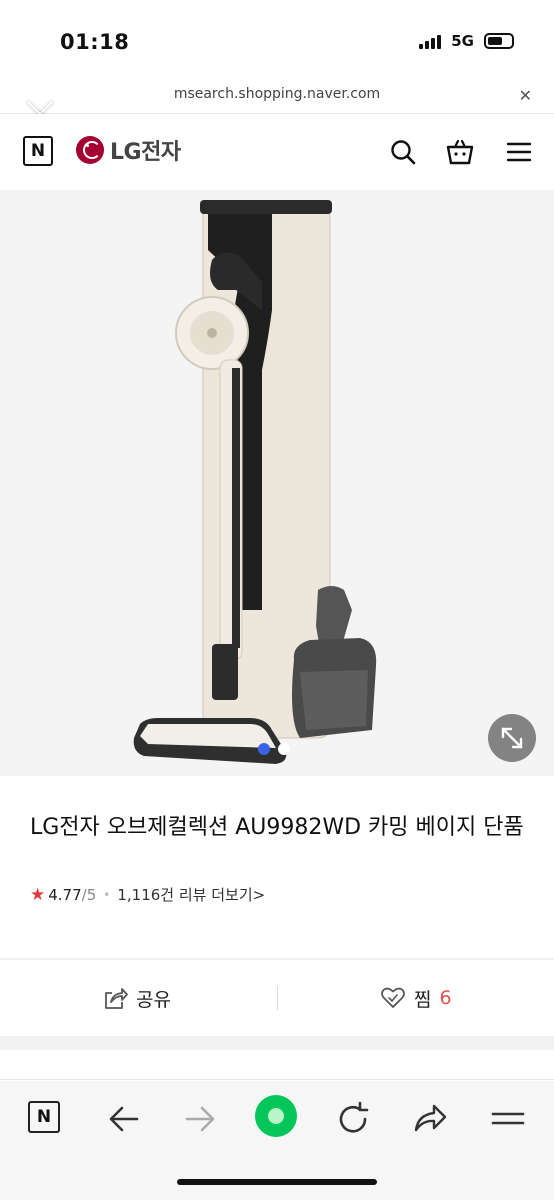 The width and height of the screenshot is (554, 1200). I want to click on refresh-icon, so click(353, 1119).